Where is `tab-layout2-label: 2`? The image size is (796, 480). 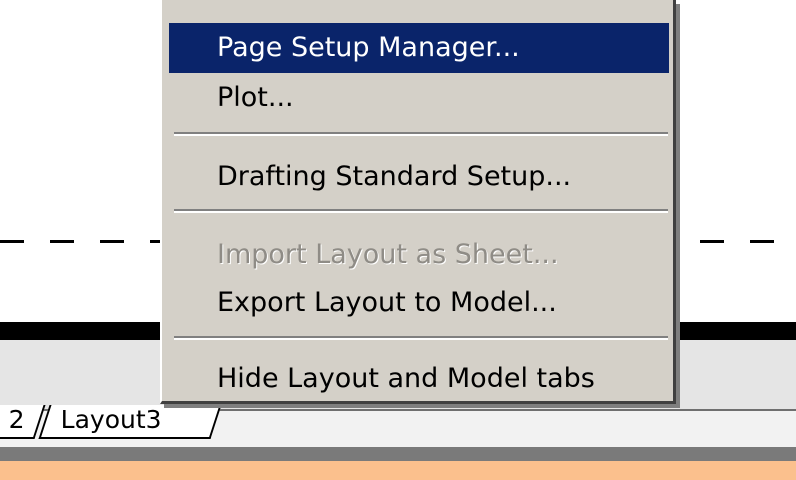
tab-layout2-label: 2 is located at coordinates (16, 419).